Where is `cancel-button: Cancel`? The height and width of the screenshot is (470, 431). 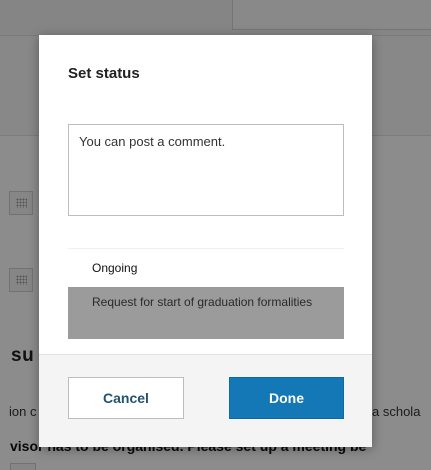 cancel-button: Cancel is located at coordinates (126, 398).